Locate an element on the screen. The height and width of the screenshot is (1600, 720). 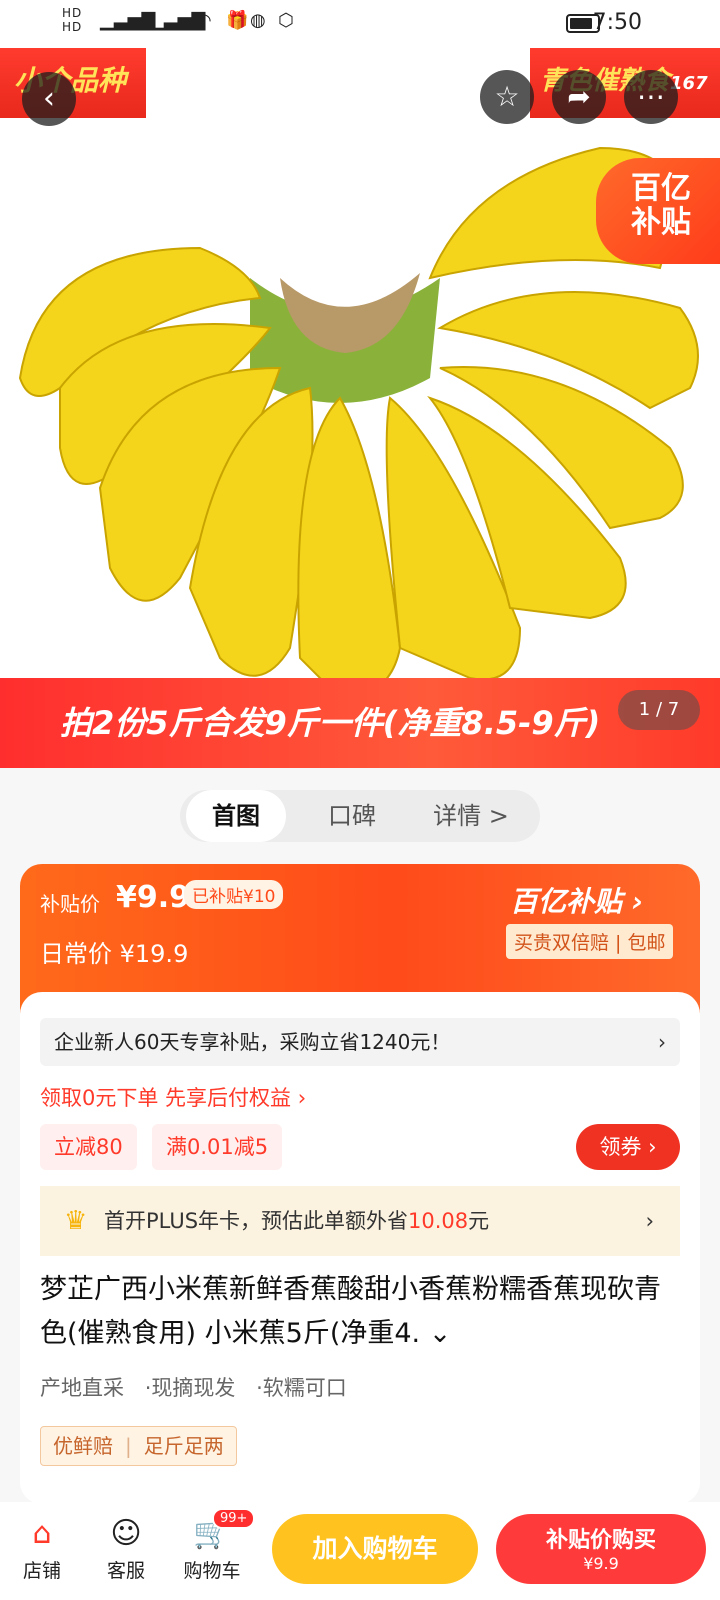
share-button: ➦ is located at coordinates (579, 97).